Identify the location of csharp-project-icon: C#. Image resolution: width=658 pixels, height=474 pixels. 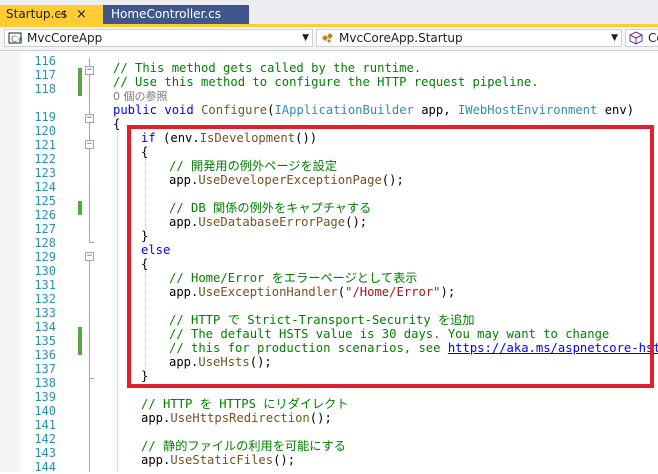
(15, 38).